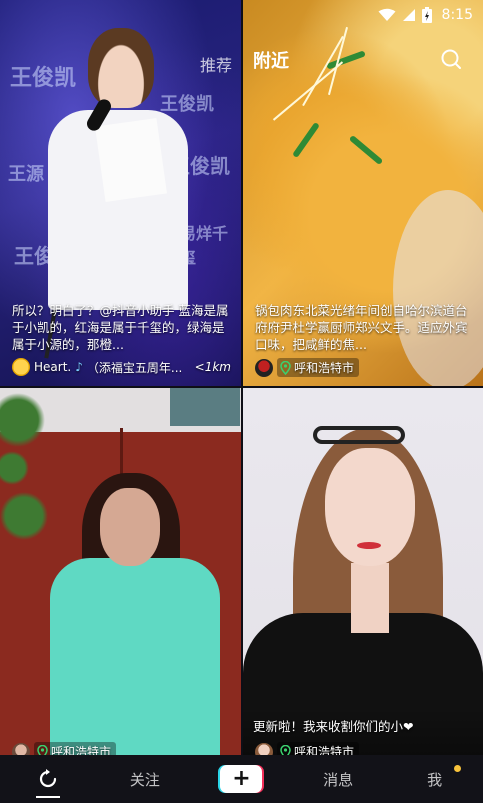 The height and width of the screenshot is (803, 483). Describe the element at coordinates (457, 15) in the screenshot. I see `status-time: 8:15` at that location.